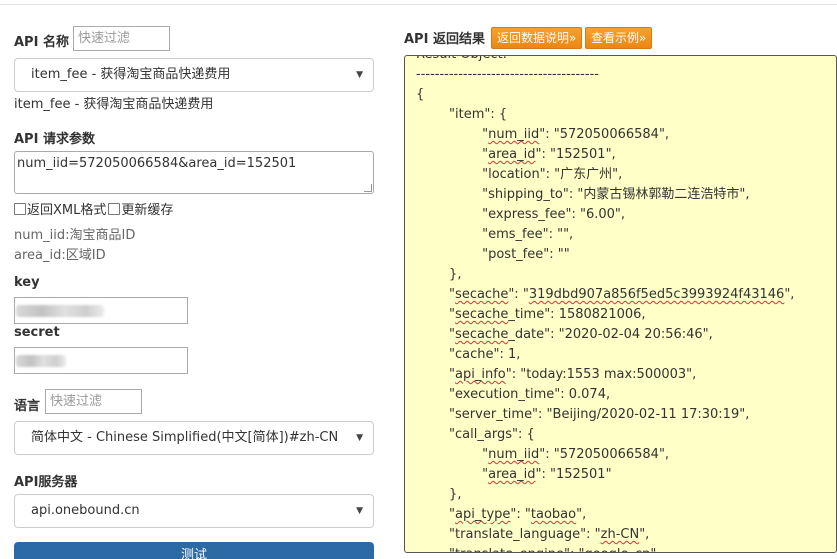 The width and height of the screenshot is (837, 559). Describe the element at coordinates (85, 510) in the screenshot. I see `server-selected: api.onebound.cn` at that location.